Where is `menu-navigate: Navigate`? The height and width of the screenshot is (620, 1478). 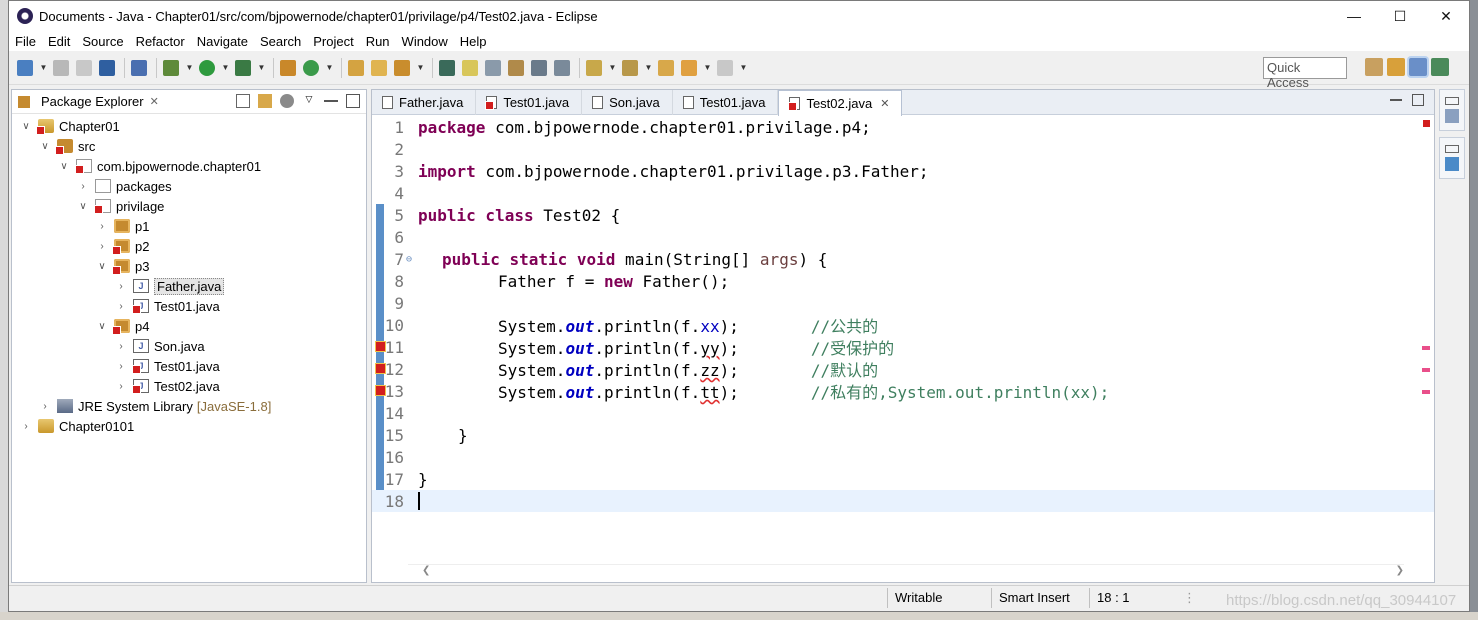 menu-navigate: Navigate is located at coordinates (222, 41).